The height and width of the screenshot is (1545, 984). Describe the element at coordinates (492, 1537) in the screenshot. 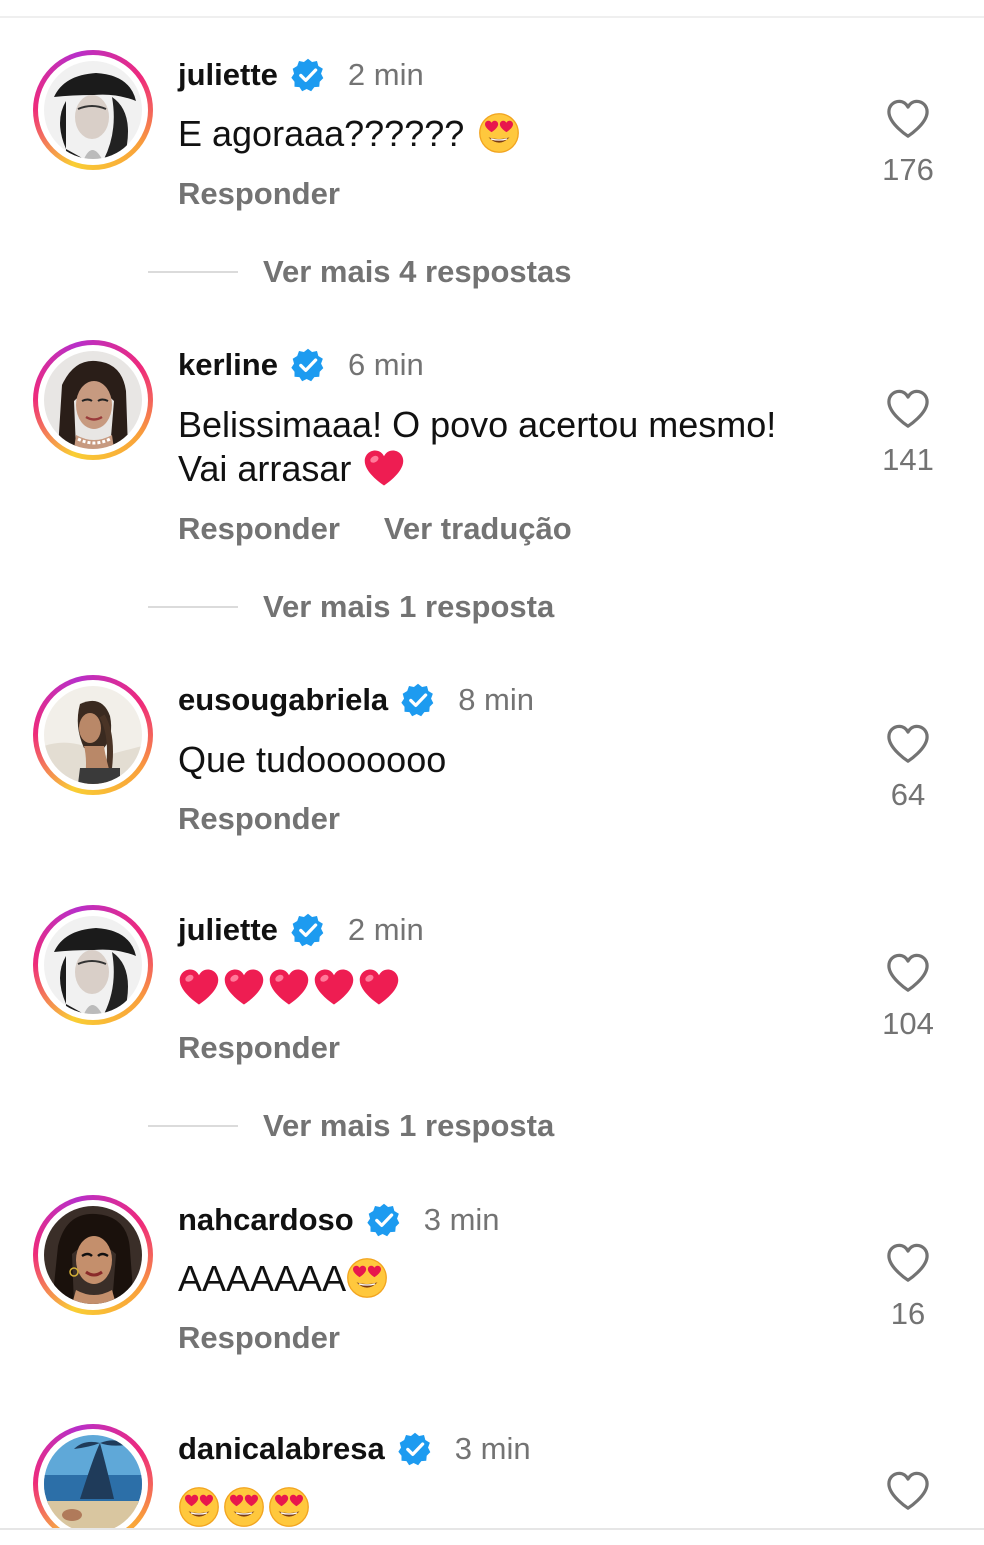

I see `bottom-bar-background` at that location.